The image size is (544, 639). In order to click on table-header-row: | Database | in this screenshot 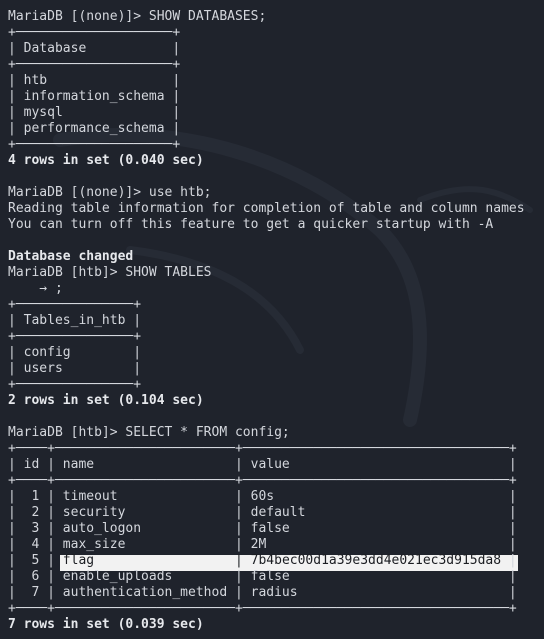, I will do `click(94, 48)`.